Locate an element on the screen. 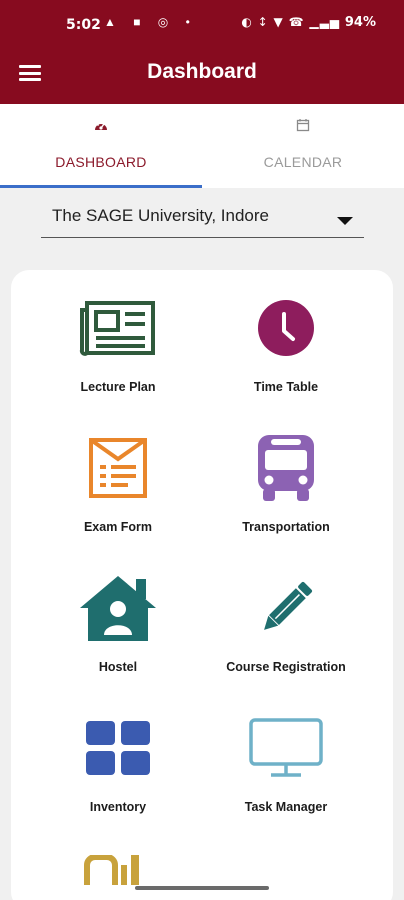 The height and width of the screenshot is (900, 404). lecture-plan-tile: Lecture Plan is located at coordinates (118, 343).